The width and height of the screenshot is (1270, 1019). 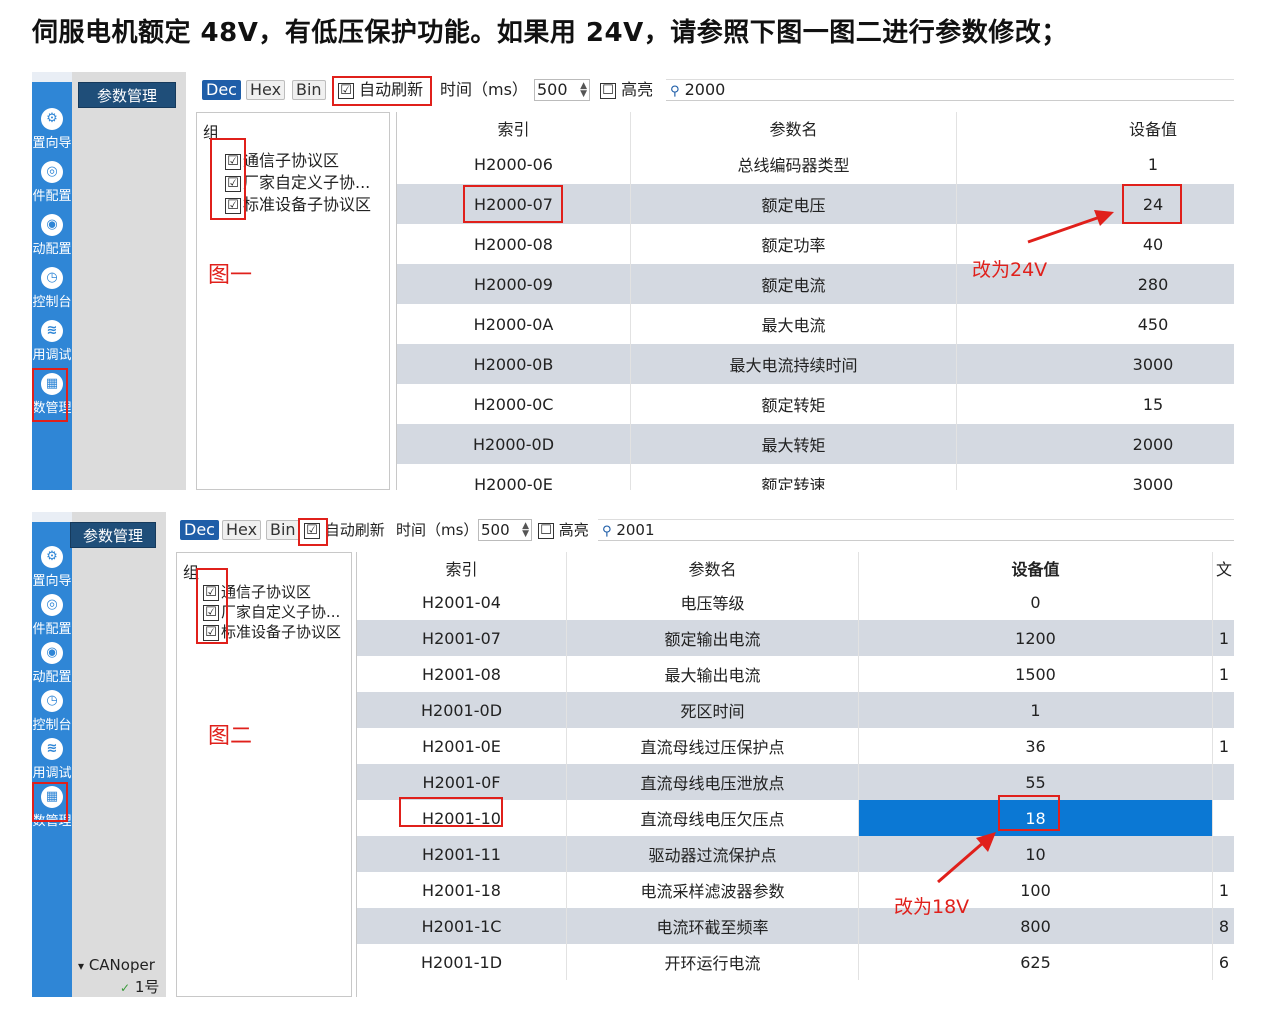 What do you see at coordinates (795, 638) in the screenshot?
I see `table-row: H2001-07 额定输出电流 1200 1` at bounding box center [795, 638].